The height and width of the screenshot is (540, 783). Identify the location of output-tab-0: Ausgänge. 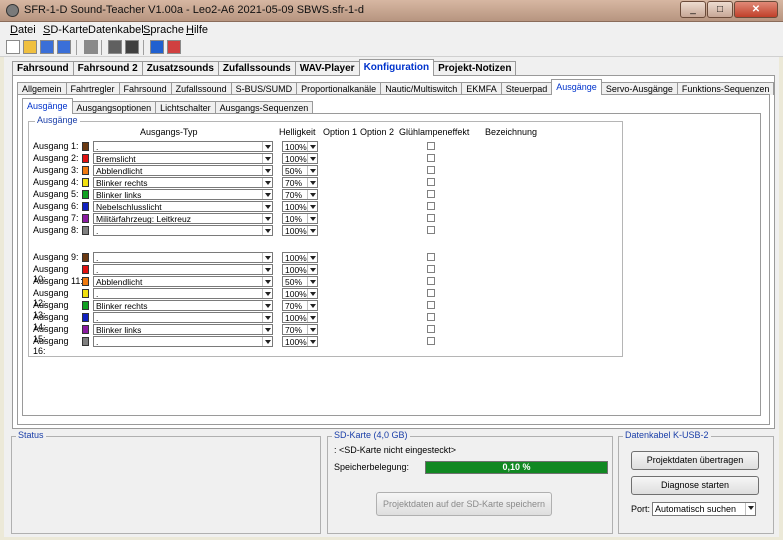
(47, 106).